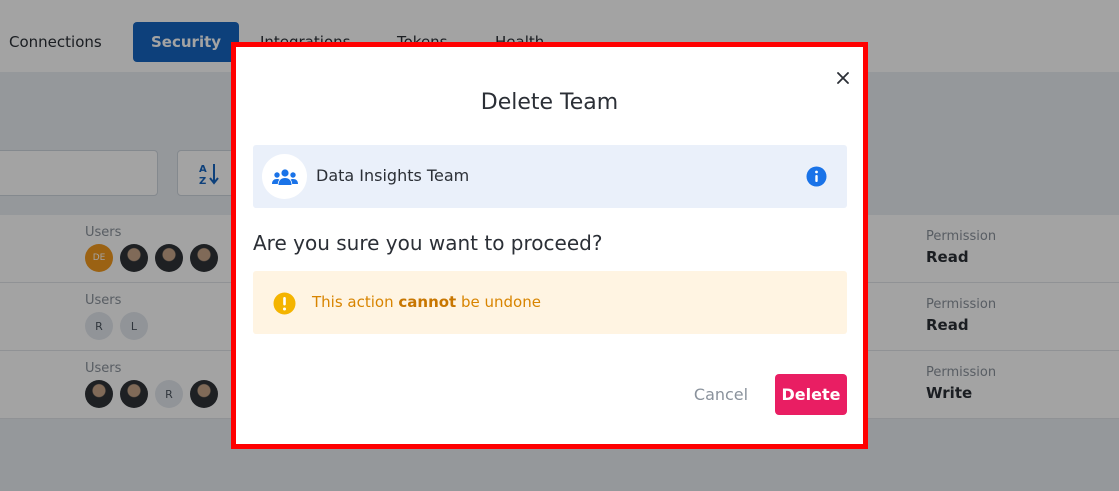 Image resolution: width=1119 pixels, height=491 pixels. I want to click on dialog-title: Delete Team, so click(549, 102).